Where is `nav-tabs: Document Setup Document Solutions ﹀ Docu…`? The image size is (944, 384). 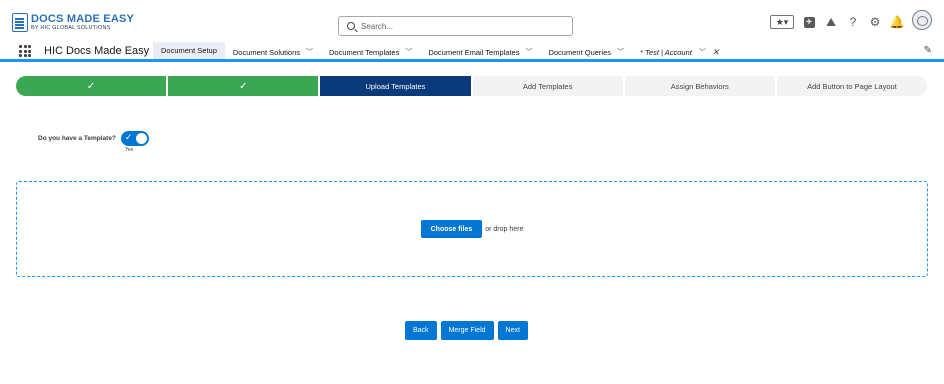 nav-tabs: Document Setup Document Solutions ﹀ Docu… is located at coordinates (440, 52).